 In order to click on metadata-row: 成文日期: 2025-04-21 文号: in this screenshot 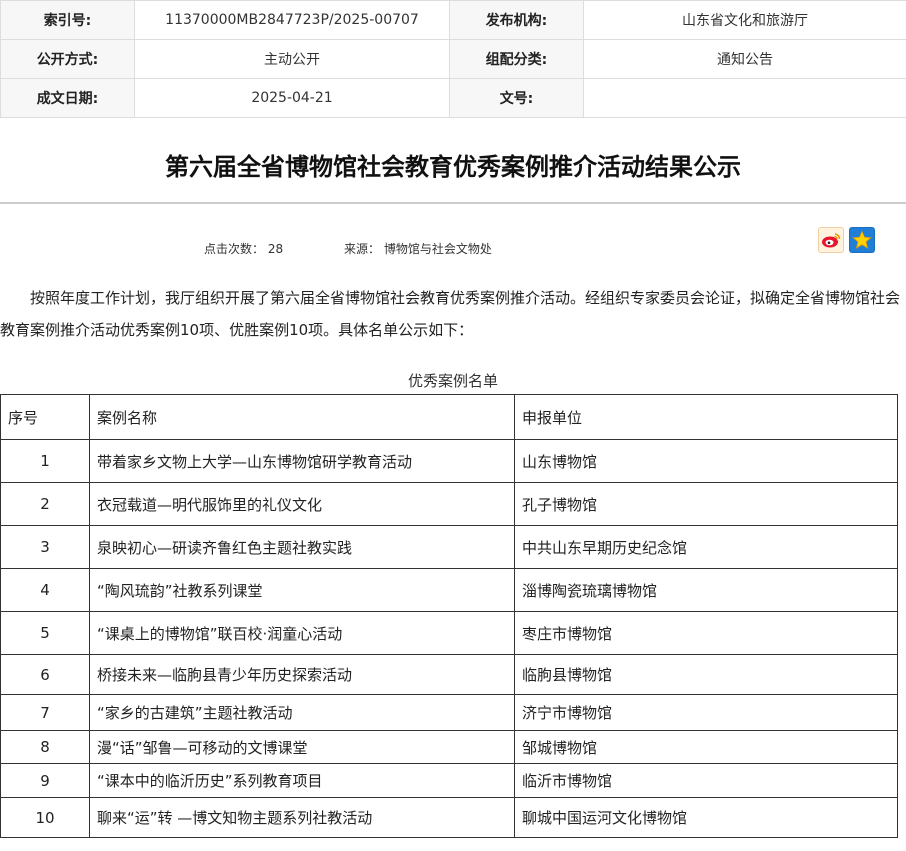, I will do `click(453, 98)`.